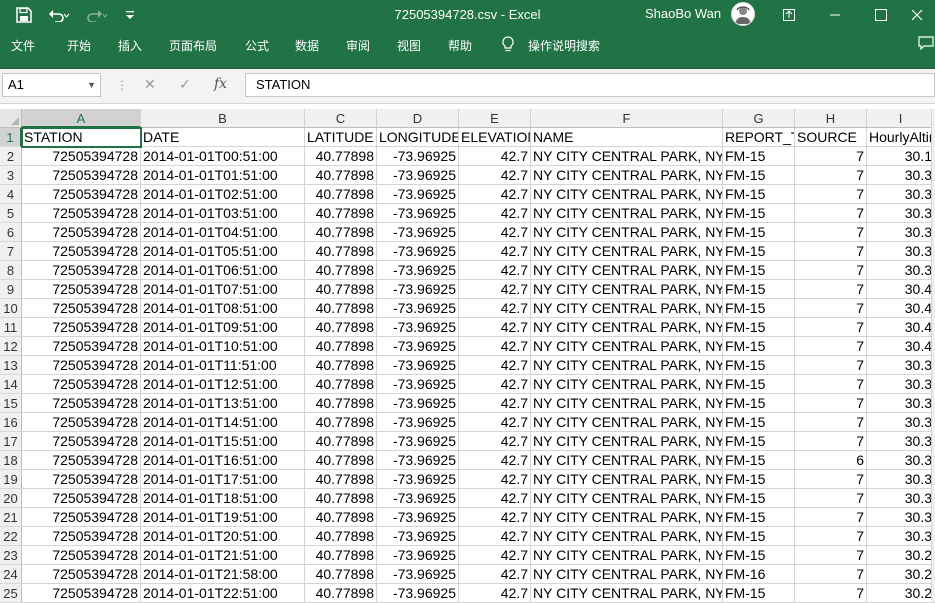  I want to click on cancel-icon: ✕, so click(150, 84).